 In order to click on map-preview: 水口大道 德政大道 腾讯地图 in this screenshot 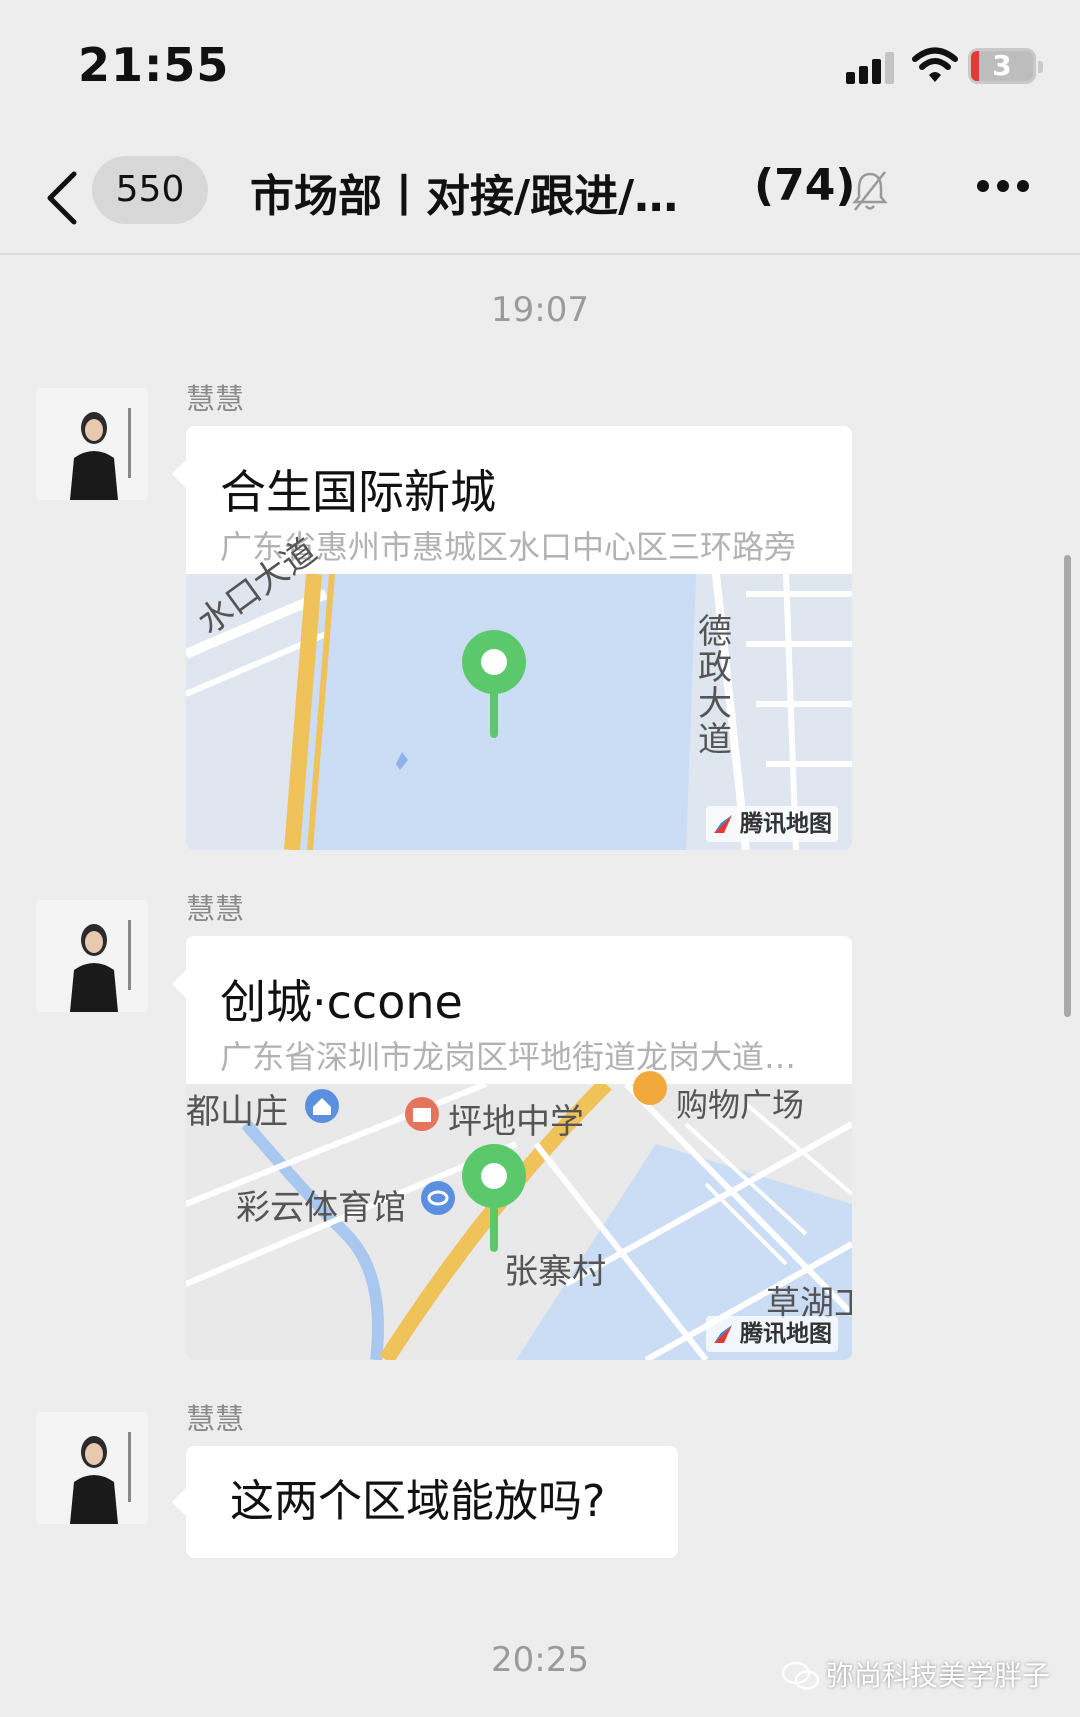, I will do `click(519, 690)`.